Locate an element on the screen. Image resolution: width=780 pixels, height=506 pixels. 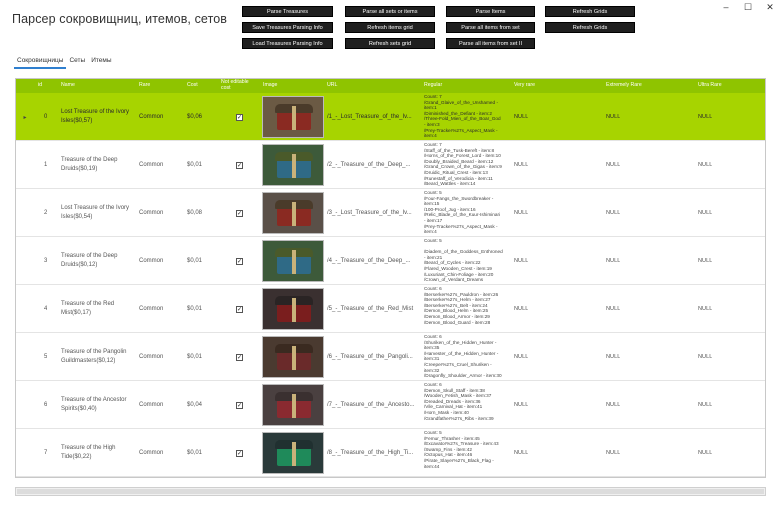
cell-id: 2 is located at coordinates (45, 213).